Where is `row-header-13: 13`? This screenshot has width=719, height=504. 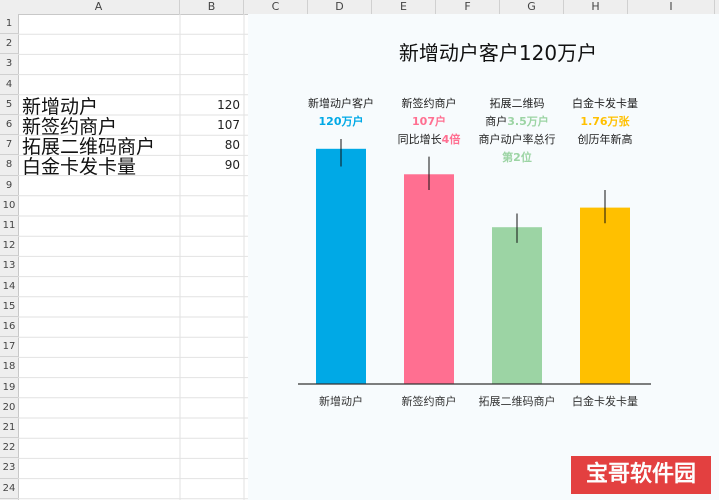 row-header-13: 13 is located at coordinates (9, 266).